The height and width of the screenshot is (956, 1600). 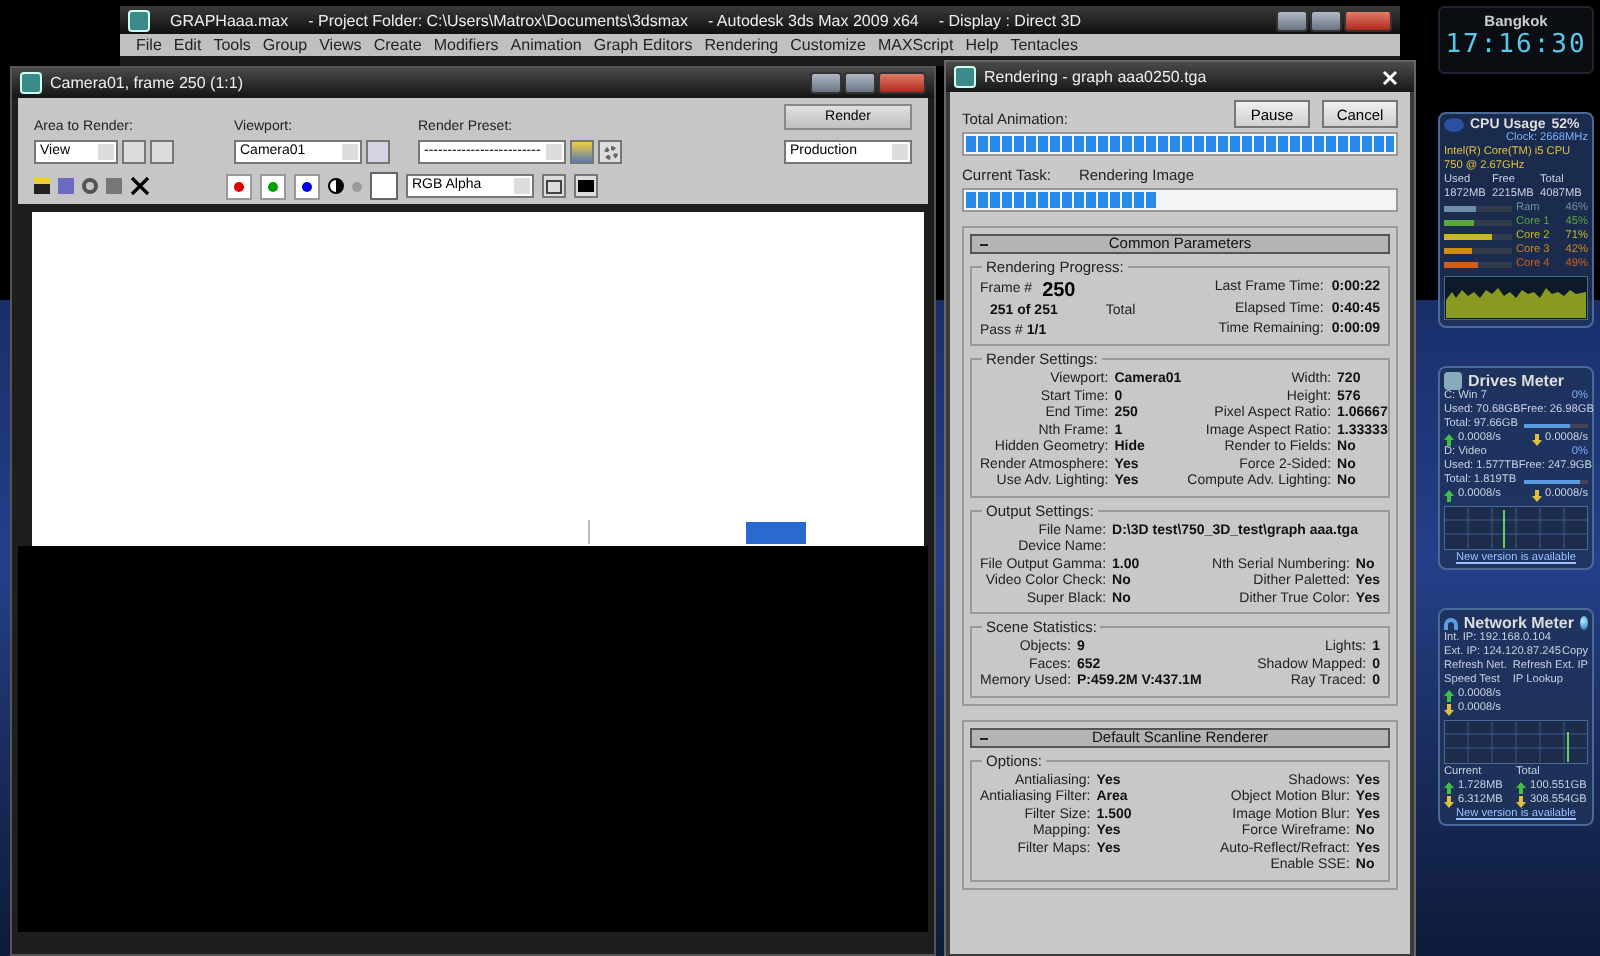 What do you see at coordinates (813, 20) in the screenshot?
I see `window-title: - Autodesk 3ds Max 2009 x64` at bounding box center [813, 20].